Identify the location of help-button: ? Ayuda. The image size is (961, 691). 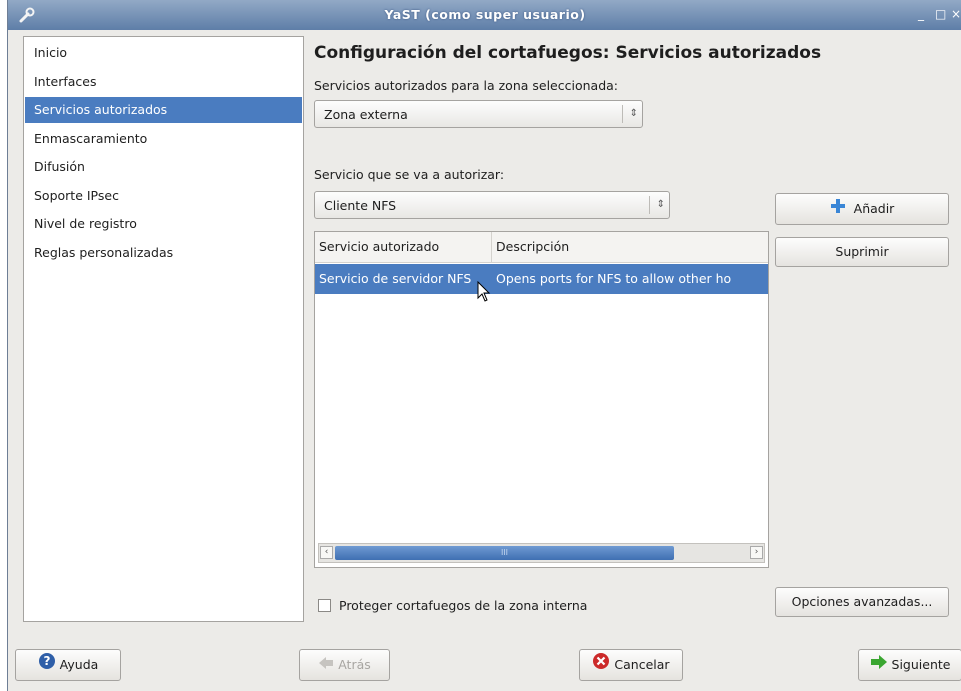
(68, 665).